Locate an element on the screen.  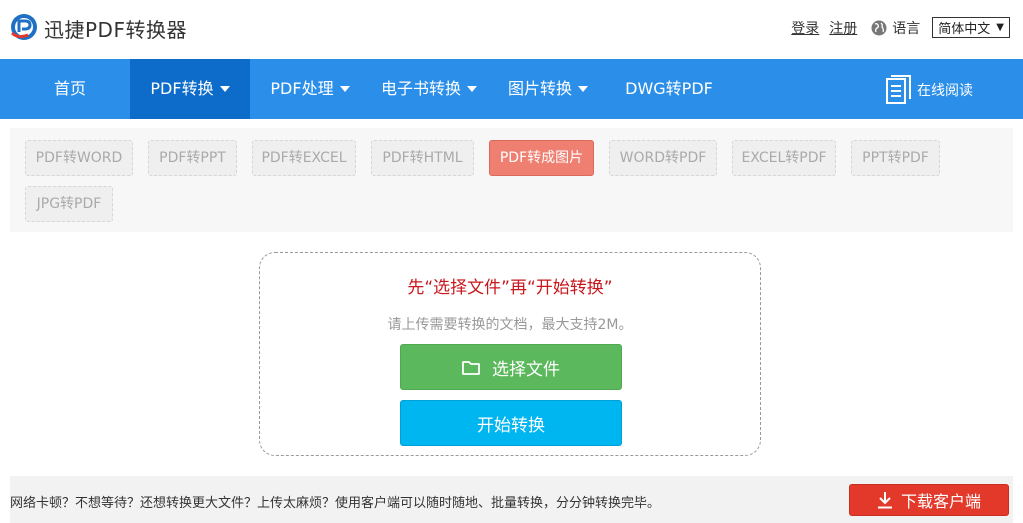
dropdown-arrow-icon: ▼ is located at coordinates (1000, 27).